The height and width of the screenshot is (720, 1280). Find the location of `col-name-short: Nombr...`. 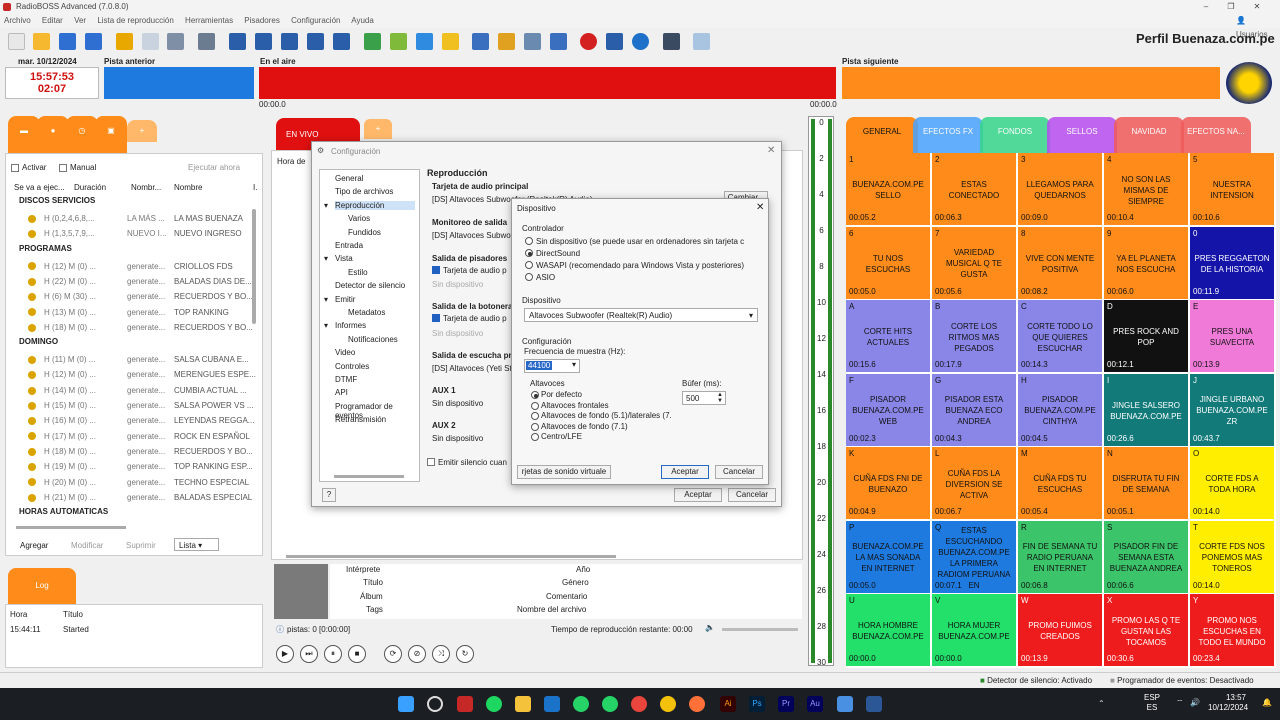

col-name-short: Nombr... is located at coordinates (146, 187).